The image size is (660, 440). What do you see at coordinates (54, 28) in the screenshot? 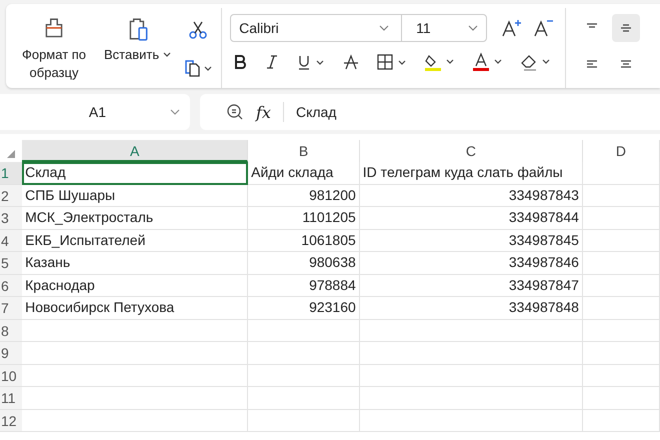
I see `brush-icon` at bounding box center [54, 28].